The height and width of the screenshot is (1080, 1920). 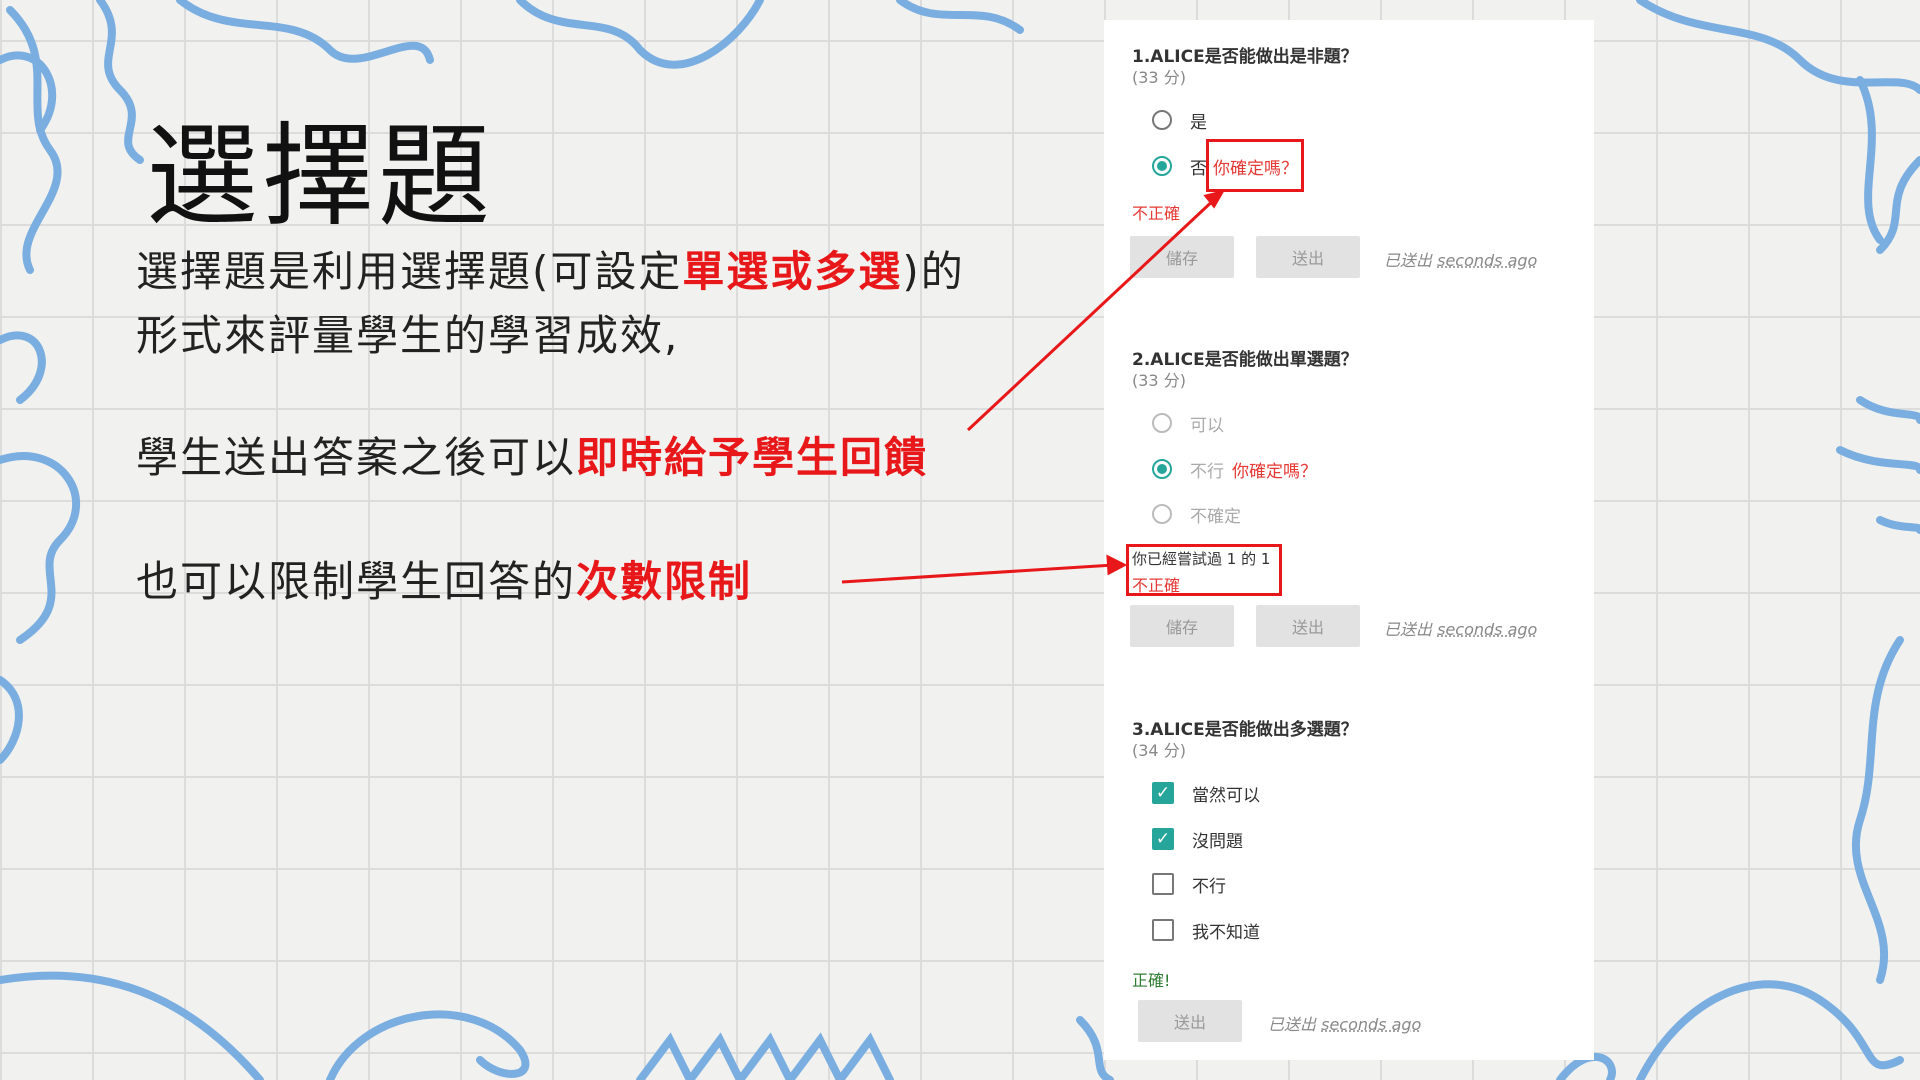 What do you see at coordinates (1204, 570) in the screenshot?
I see `highlight-box-attempts` at bounding box center [1204, 570].